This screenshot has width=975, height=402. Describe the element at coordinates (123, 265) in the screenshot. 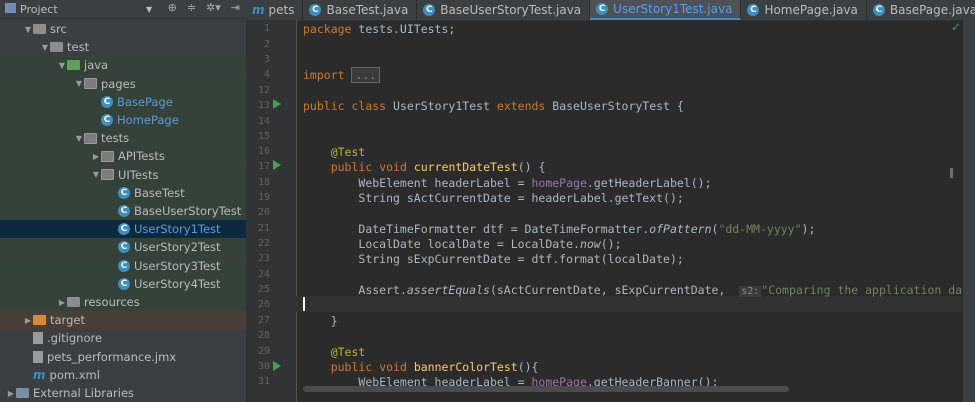

I see `tree-item: C UserStory3Test` at that location.